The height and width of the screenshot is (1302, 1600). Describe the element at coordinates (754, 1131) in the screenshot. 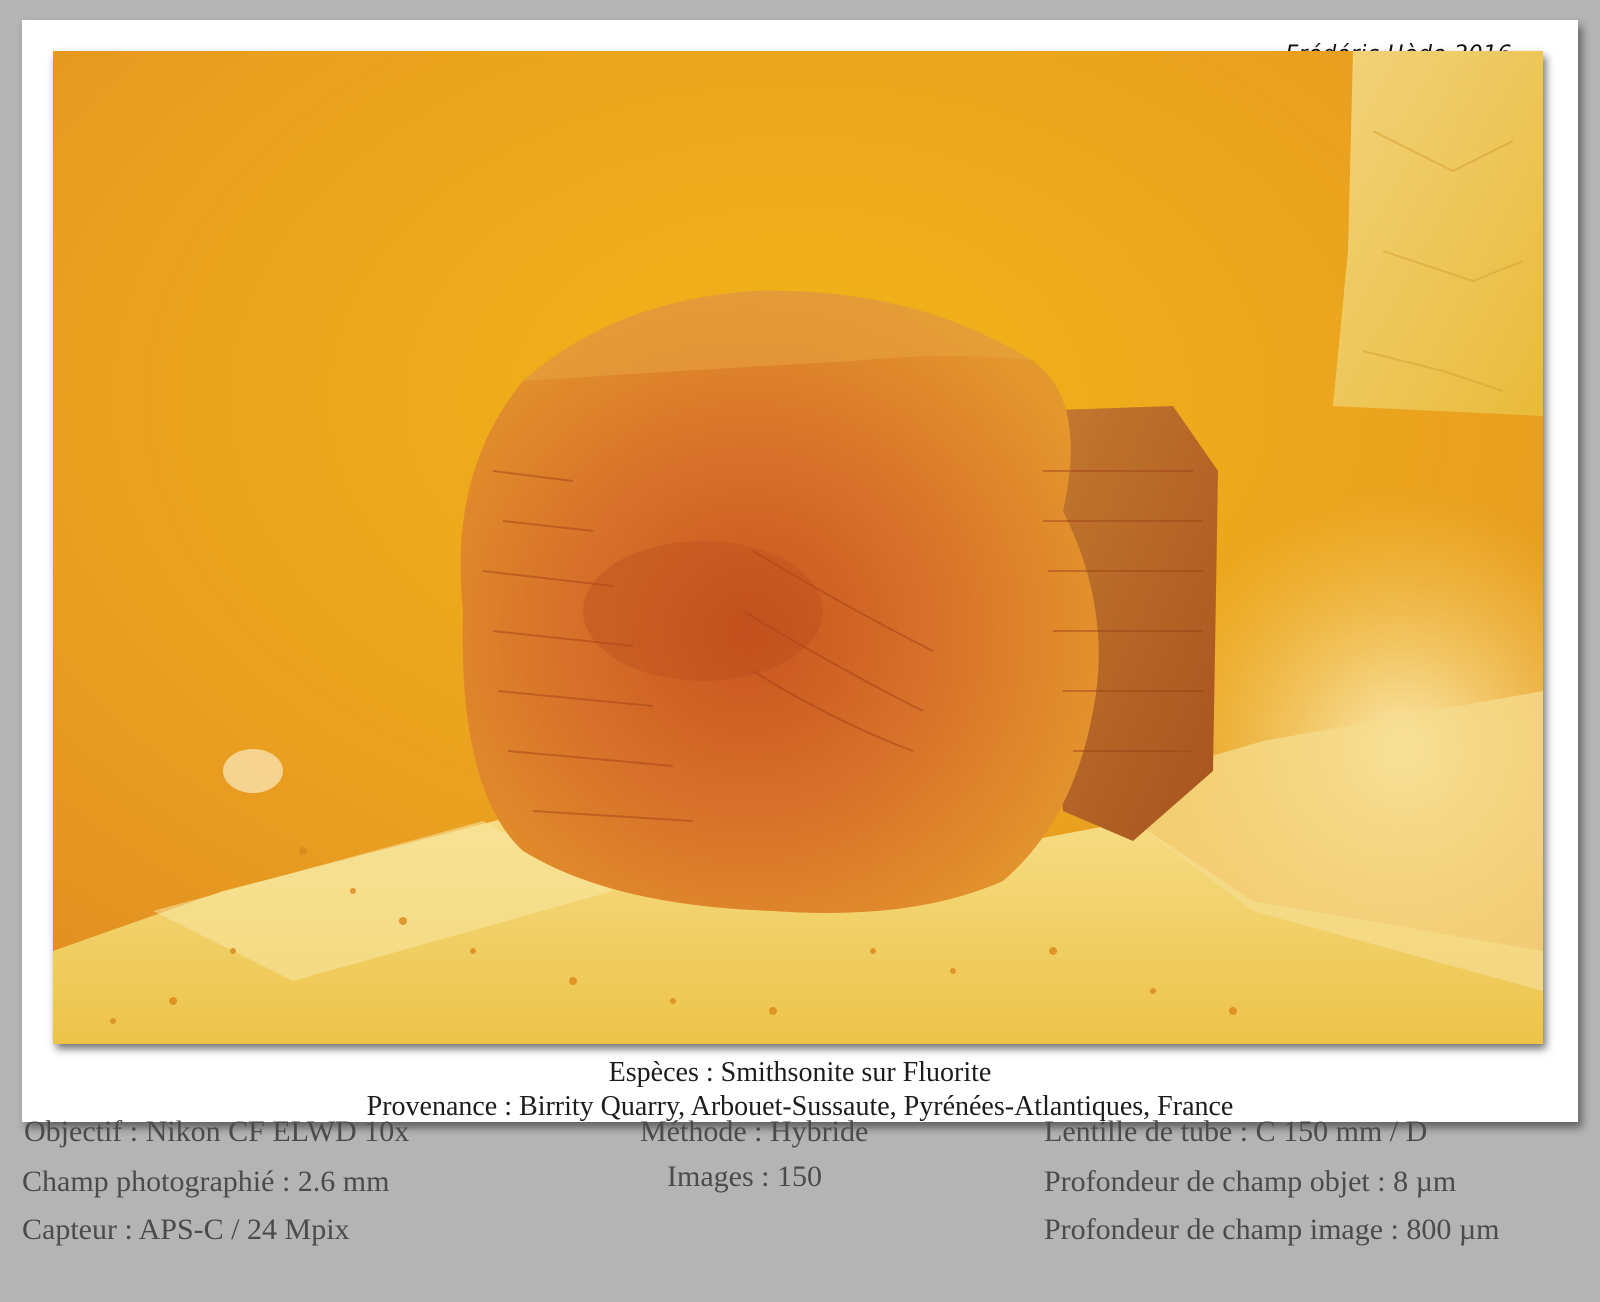

I see `method-spec: Méthode : Hybride` at that location.